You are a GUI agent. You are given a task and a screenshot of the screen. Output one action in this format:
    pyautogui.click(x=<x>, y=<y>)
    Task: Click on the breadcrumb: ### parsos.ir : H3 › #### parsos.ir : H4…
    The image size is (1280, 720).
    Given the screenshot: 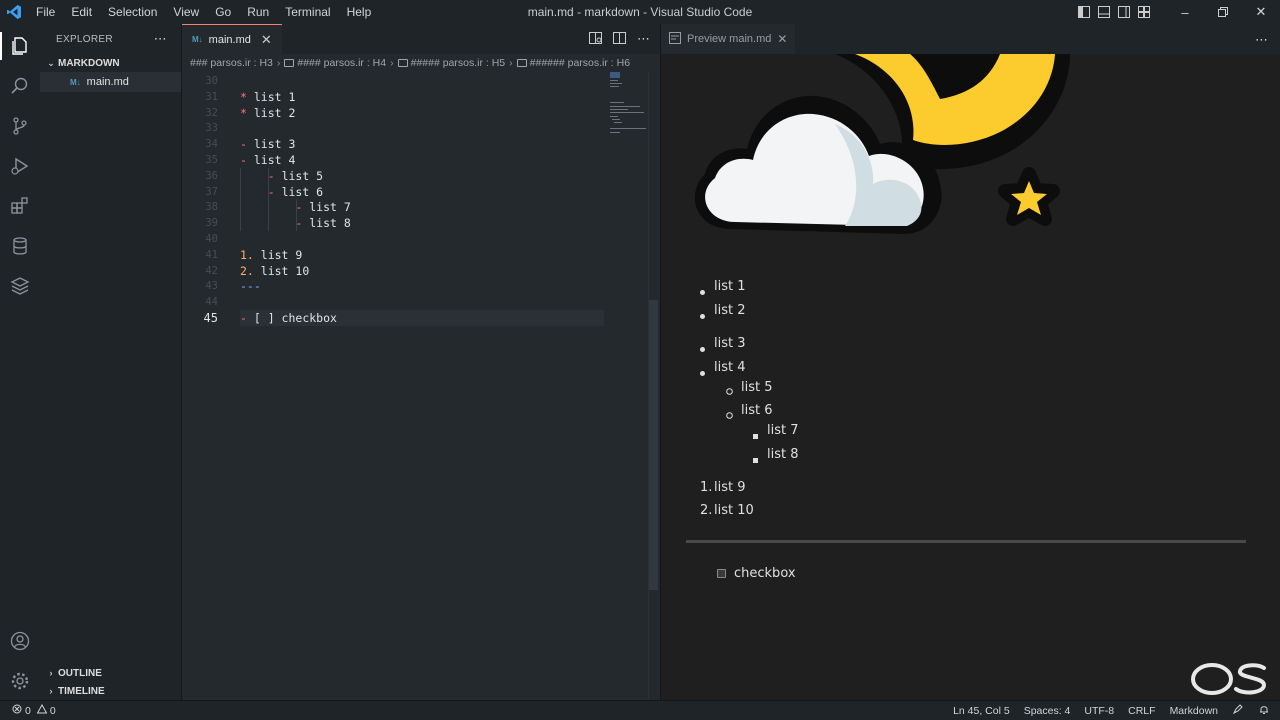 What is the action you would take?
    pyautogui.click(x=421, y=63)
    